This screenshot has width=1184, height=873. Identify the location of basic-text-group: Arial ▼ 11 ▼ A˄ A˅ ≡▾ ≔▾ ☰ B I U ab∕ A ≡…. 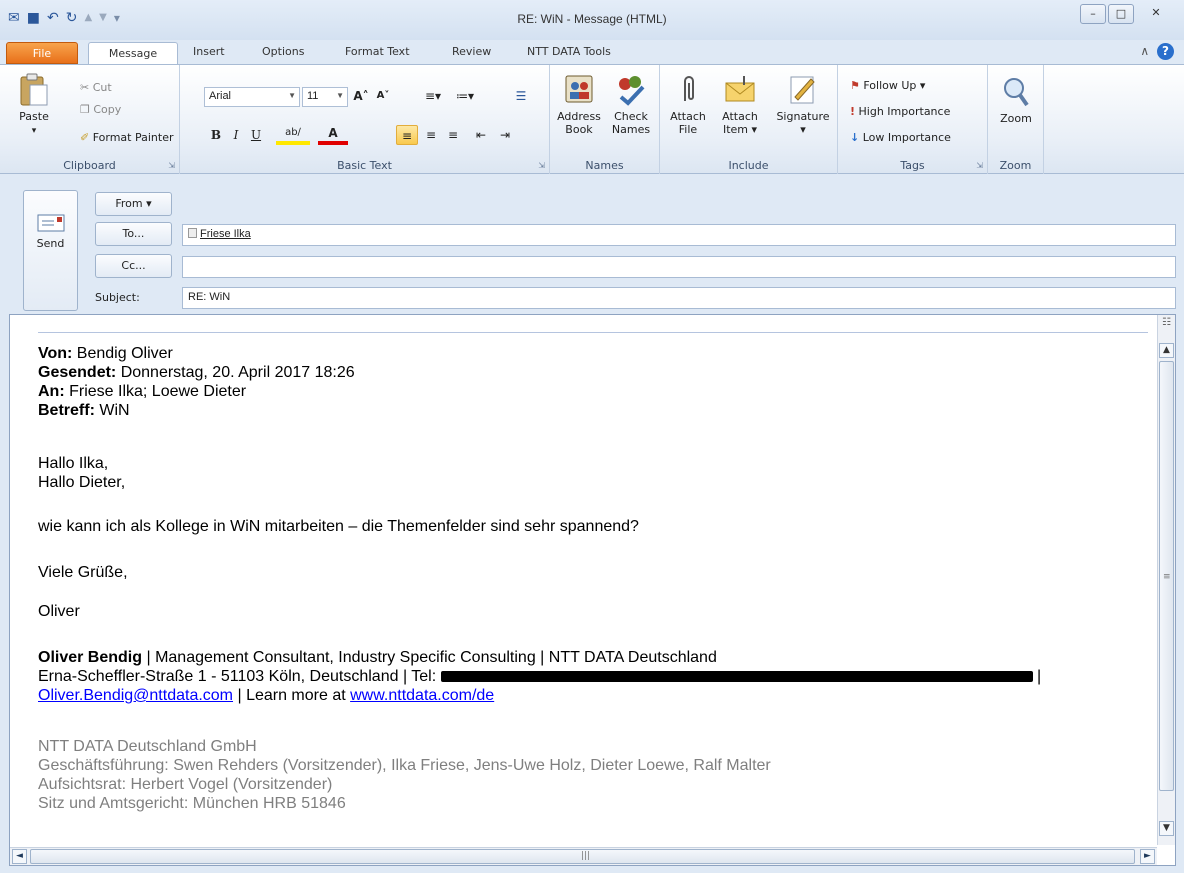
(365, 119).